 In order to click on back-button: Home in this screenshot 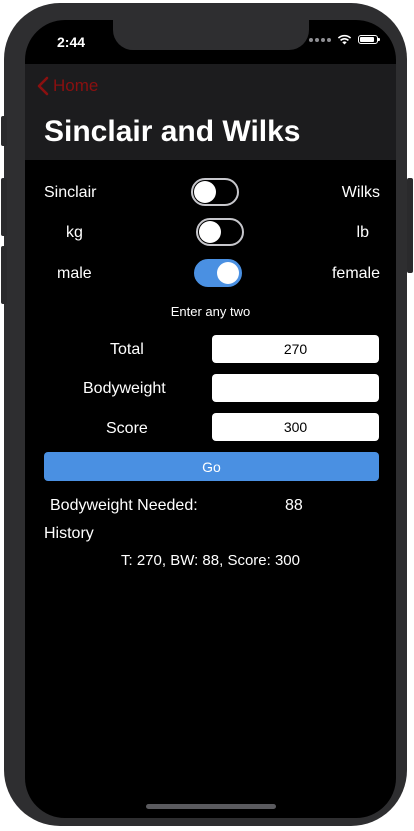, I will do `click(67, 86)`.